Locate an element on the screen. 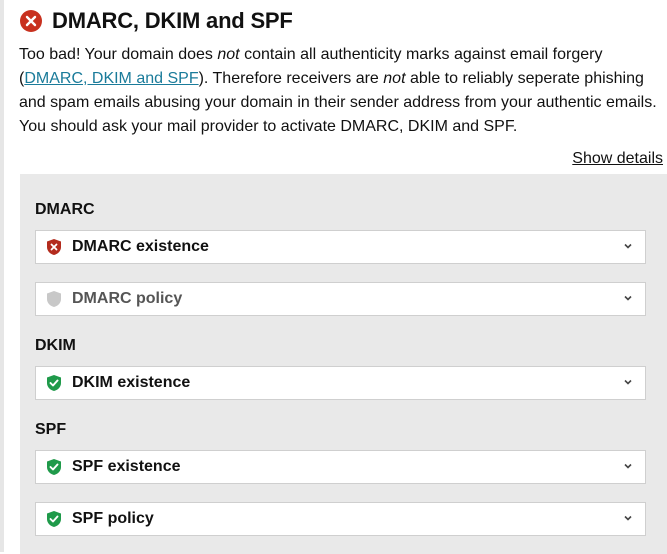 The width and height of the screenshot is (667, 554). shield-x-icon is located at coordinates (54, 247).